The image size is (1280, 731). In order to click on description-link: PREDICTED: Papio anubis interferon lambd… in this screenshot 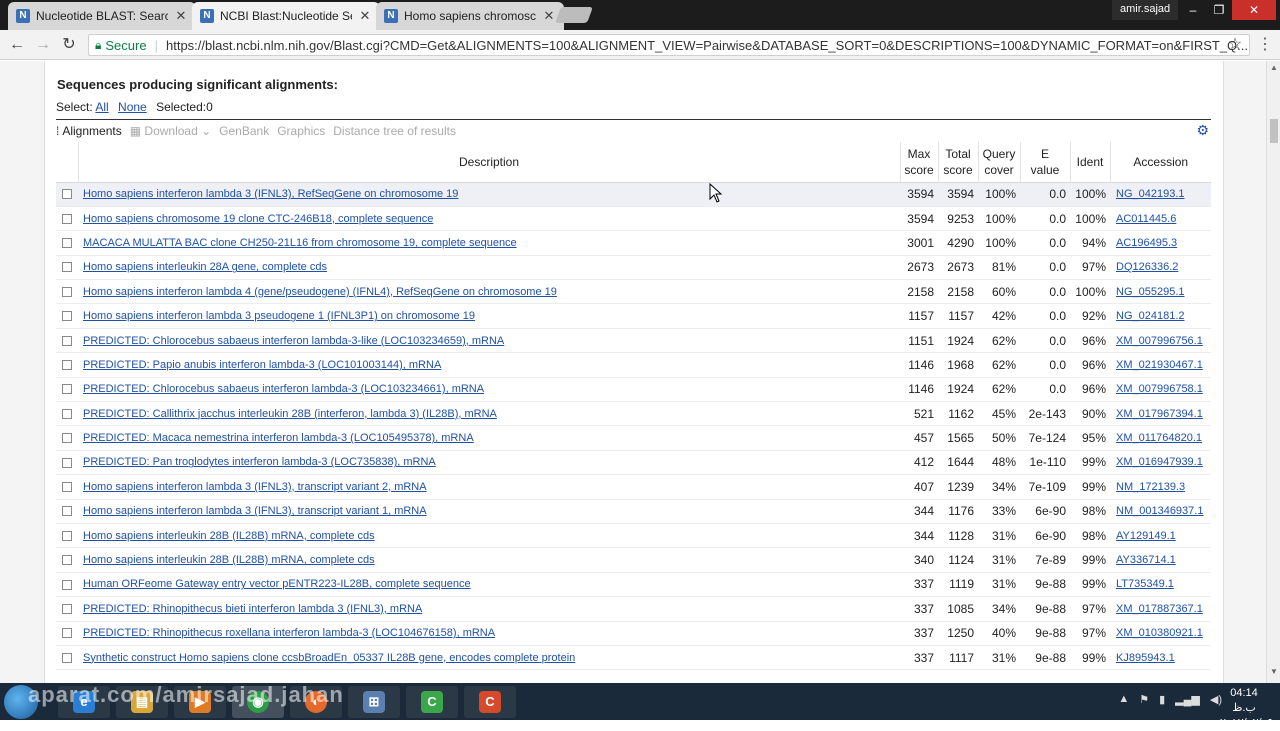, I will do `click(262, 365)`.